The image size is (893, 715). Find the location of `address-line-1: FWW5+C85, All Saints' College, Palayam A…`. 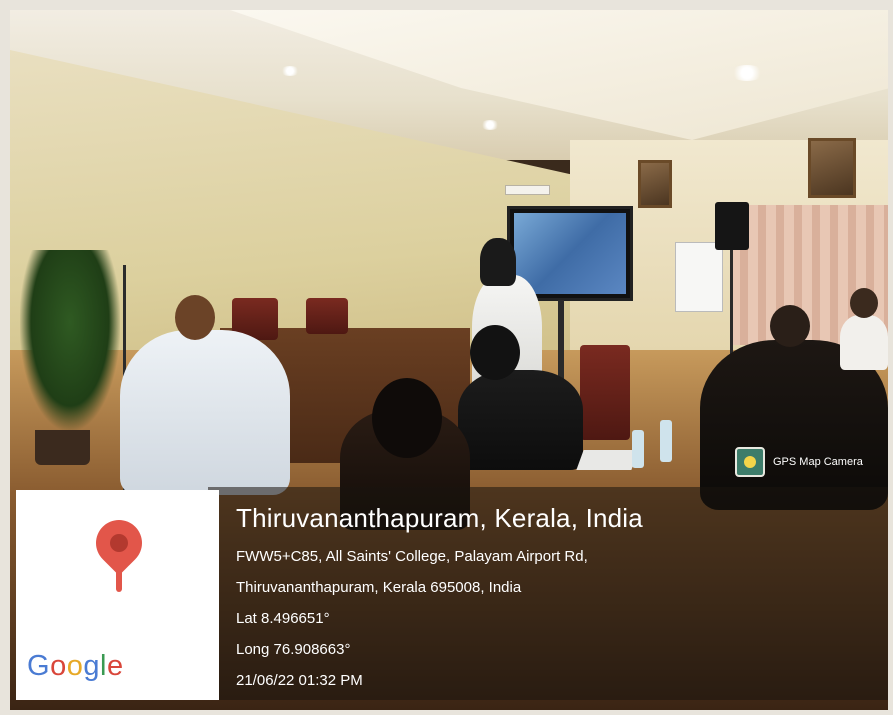

address-line-1: FWW5+C85, All Saints' College, Palayam A… is located at coordinates (412, 556).